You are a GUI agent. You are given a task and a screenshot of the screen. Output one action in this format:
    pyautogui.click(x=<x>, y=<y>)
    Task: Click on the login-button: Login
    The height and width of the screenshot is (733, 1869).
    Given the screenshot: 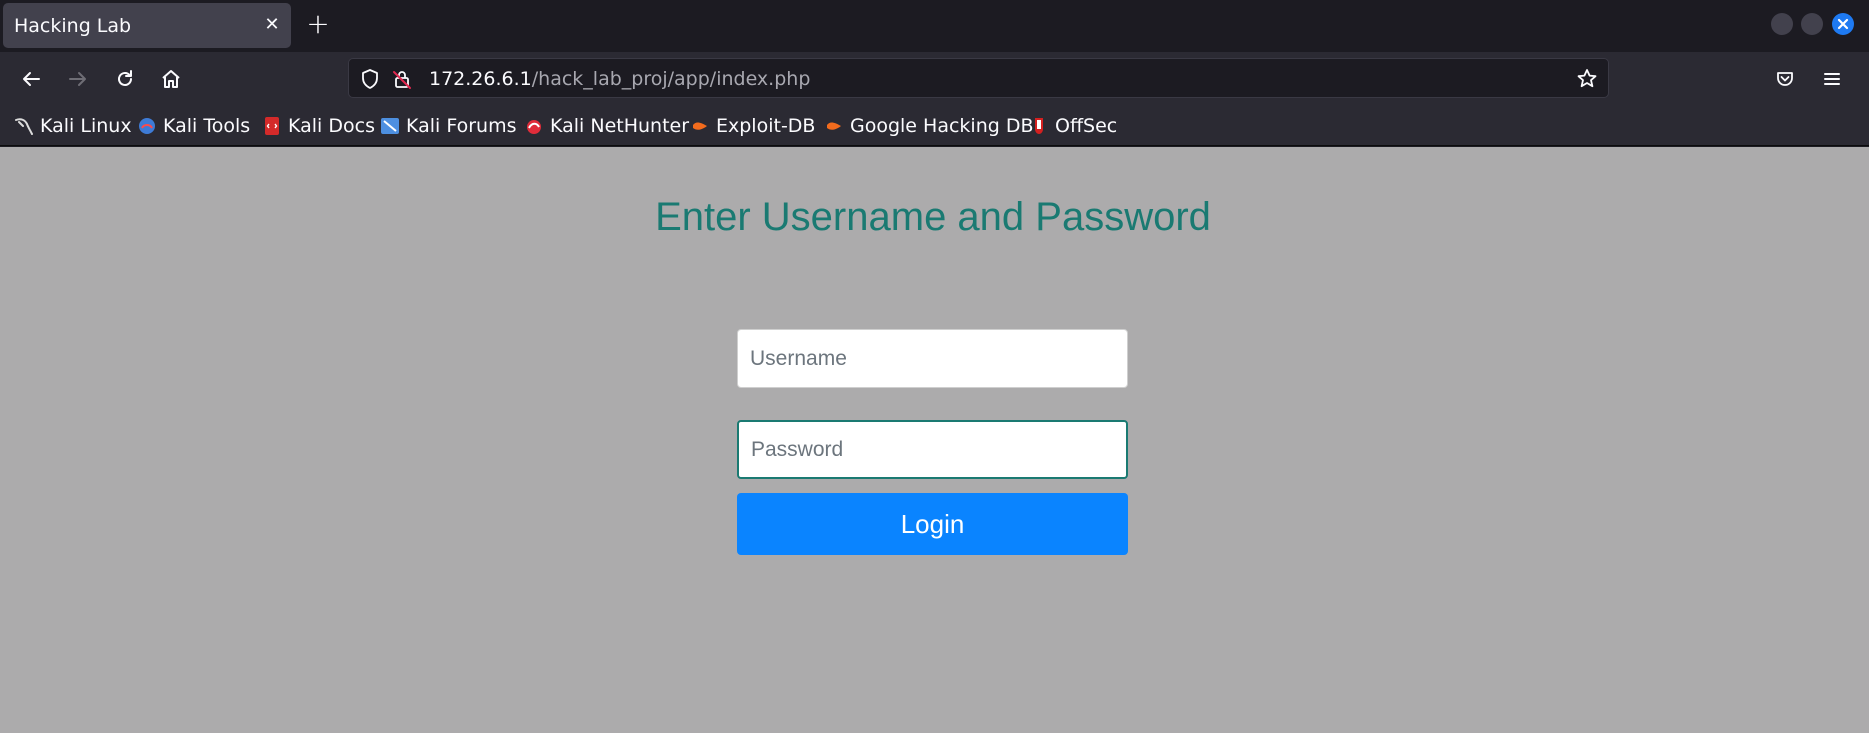 What is the action you would take?
    pyautogui.click(x=932, y=524)
    